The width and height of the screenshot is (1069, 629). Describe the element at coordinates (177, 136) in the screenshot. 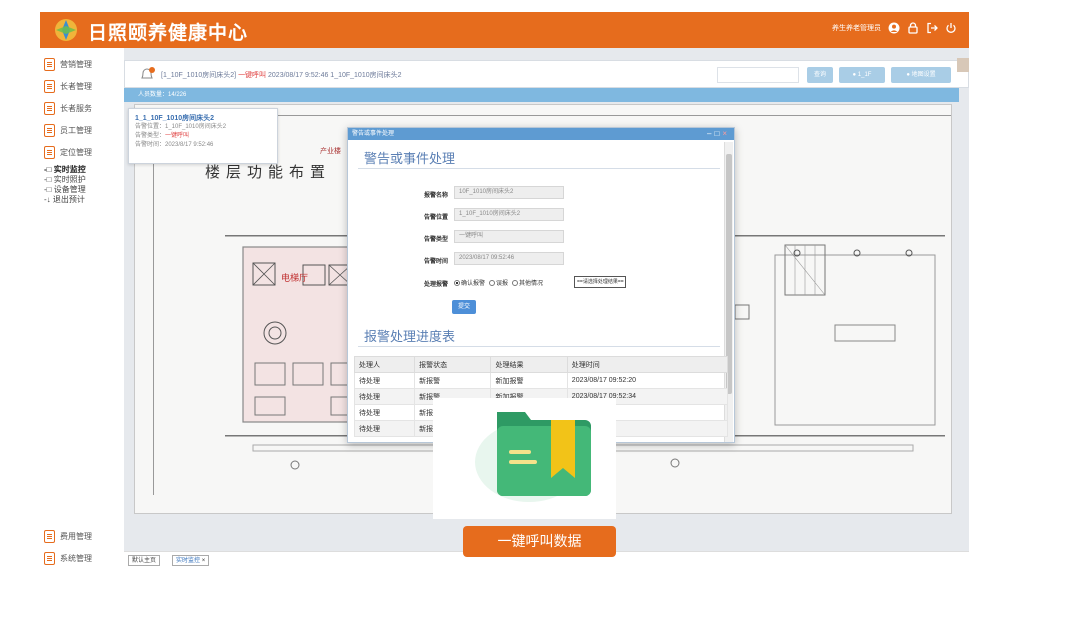

I see `alarm-type-value: 一键呼叫` at that location.